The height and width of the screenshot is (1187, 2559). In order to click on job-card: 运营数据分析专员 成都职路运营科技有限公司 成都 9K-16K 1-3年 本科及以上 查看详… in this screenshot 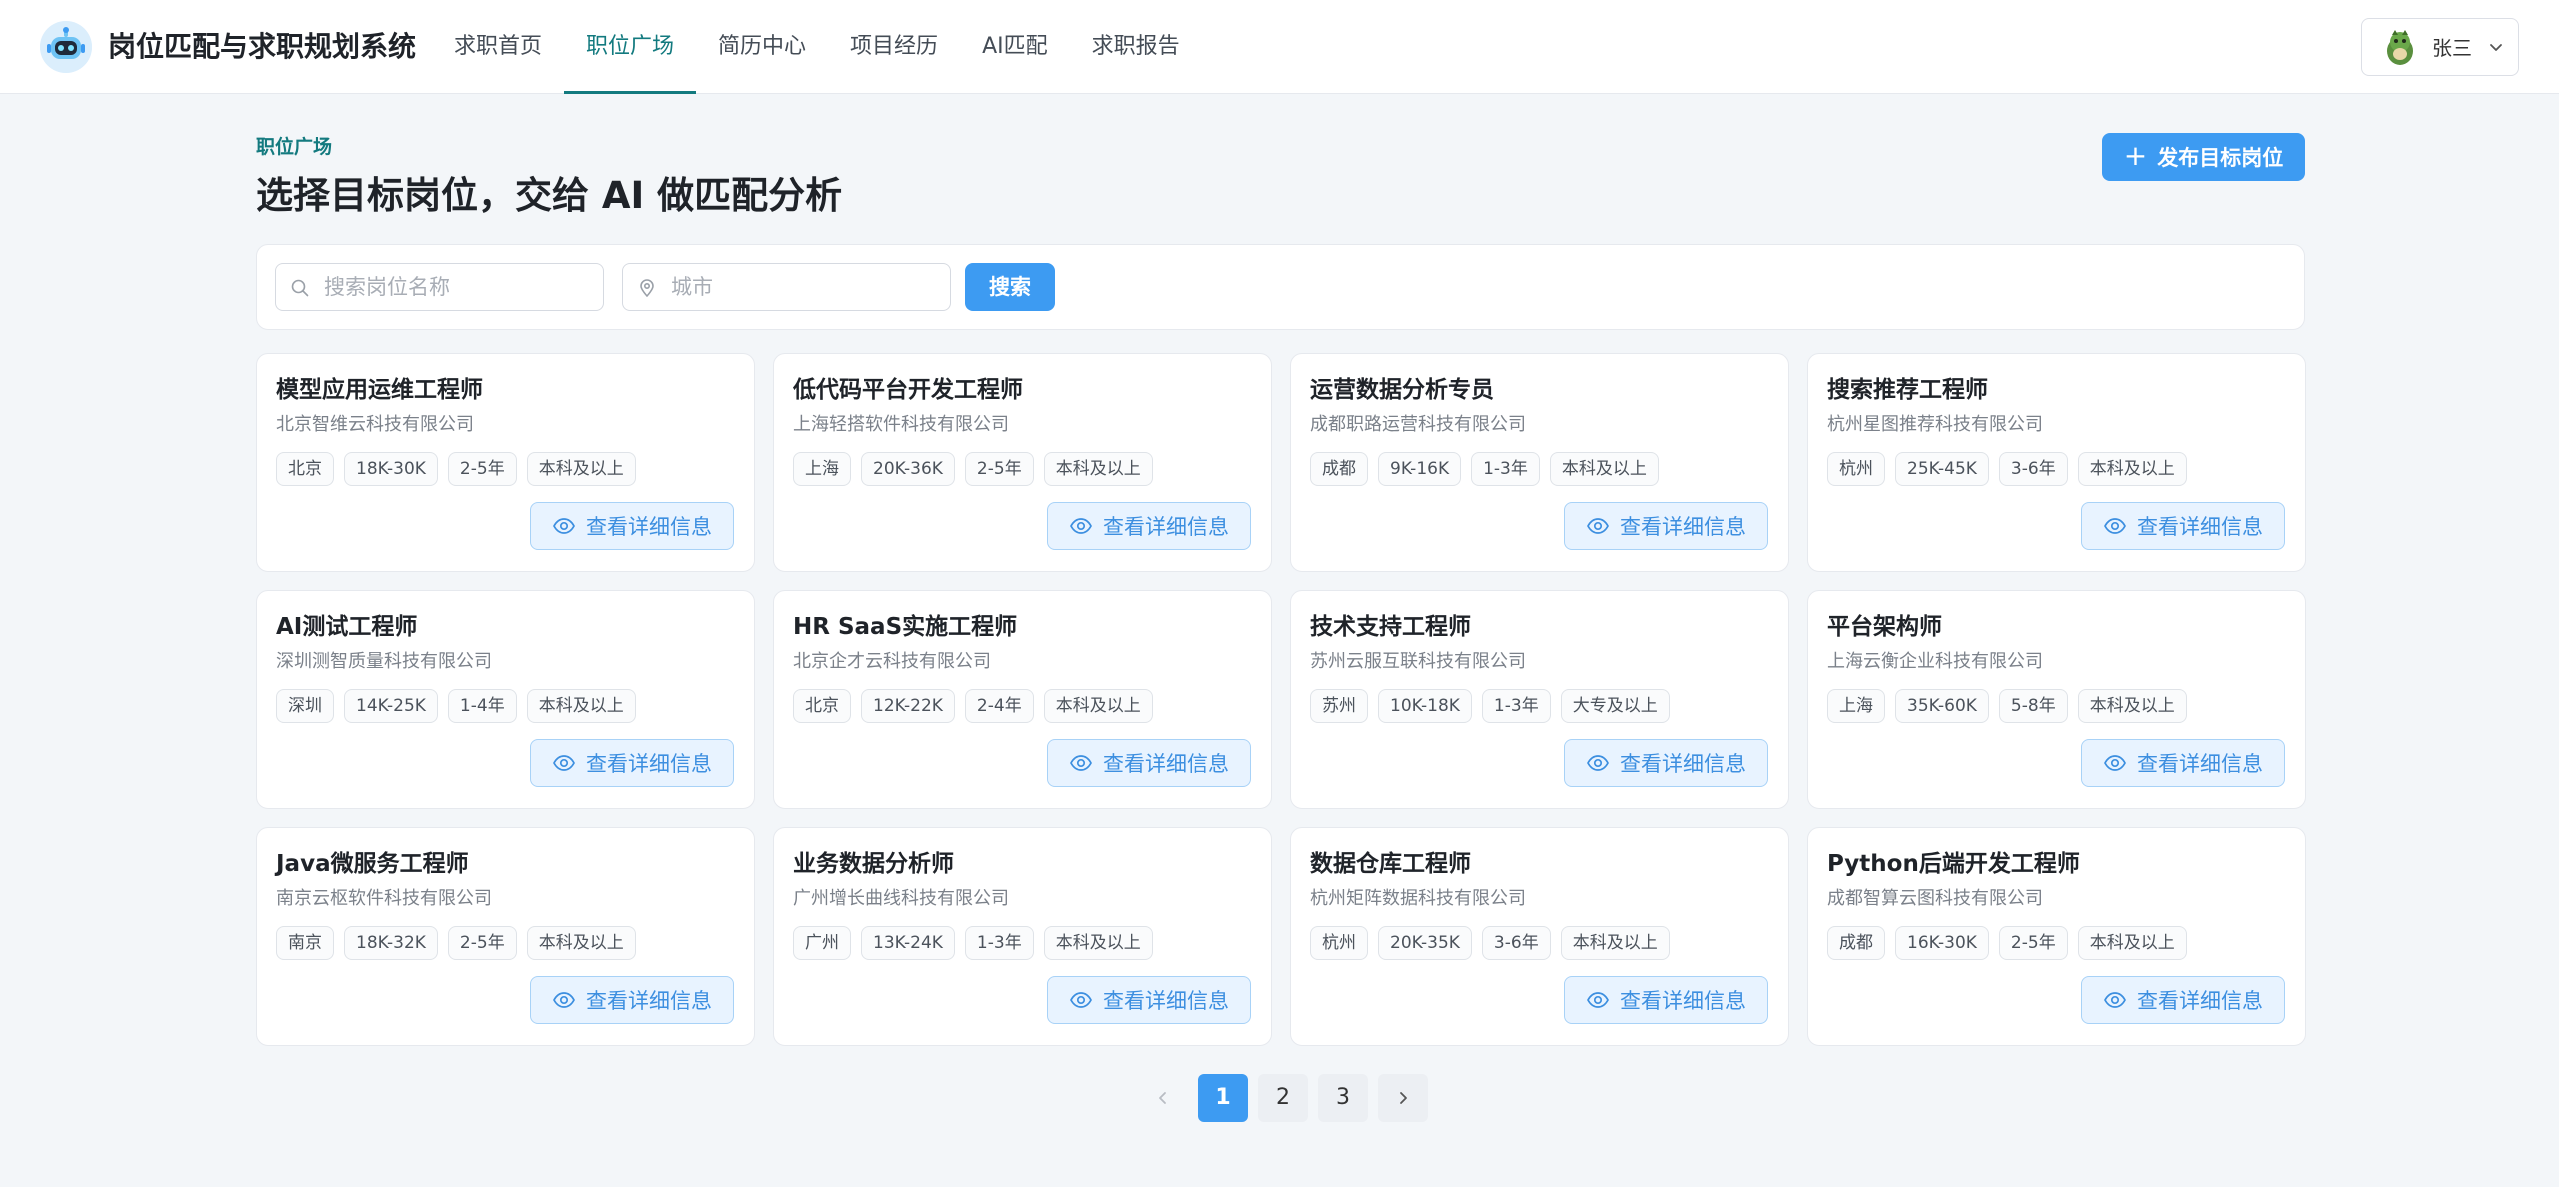, I will do `click(1539, 462)`.